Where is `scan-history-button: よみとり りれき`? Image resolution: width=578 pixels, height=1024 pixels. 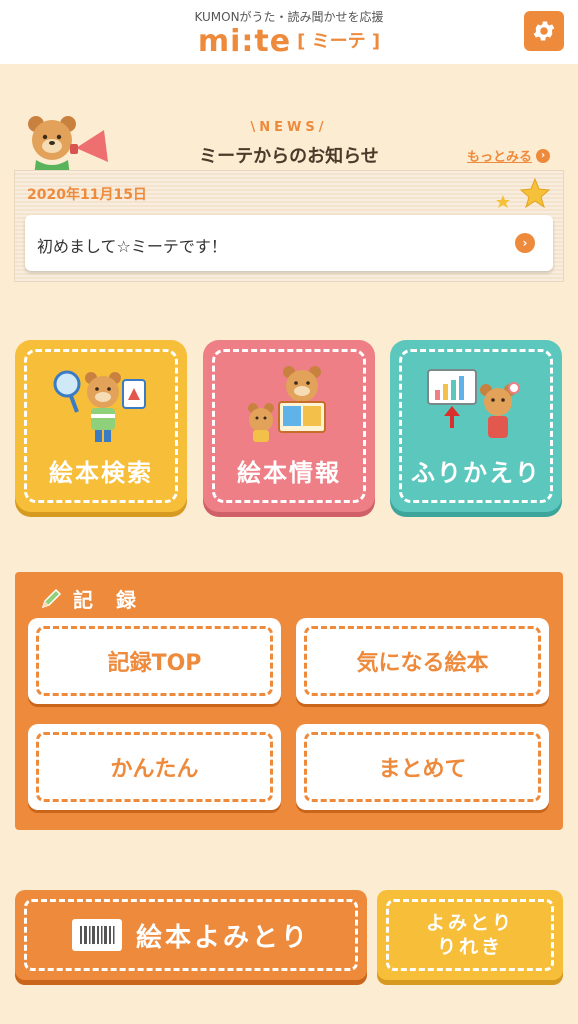 scan-history-button: よみとり りれき is located at coordinates (470, 935).